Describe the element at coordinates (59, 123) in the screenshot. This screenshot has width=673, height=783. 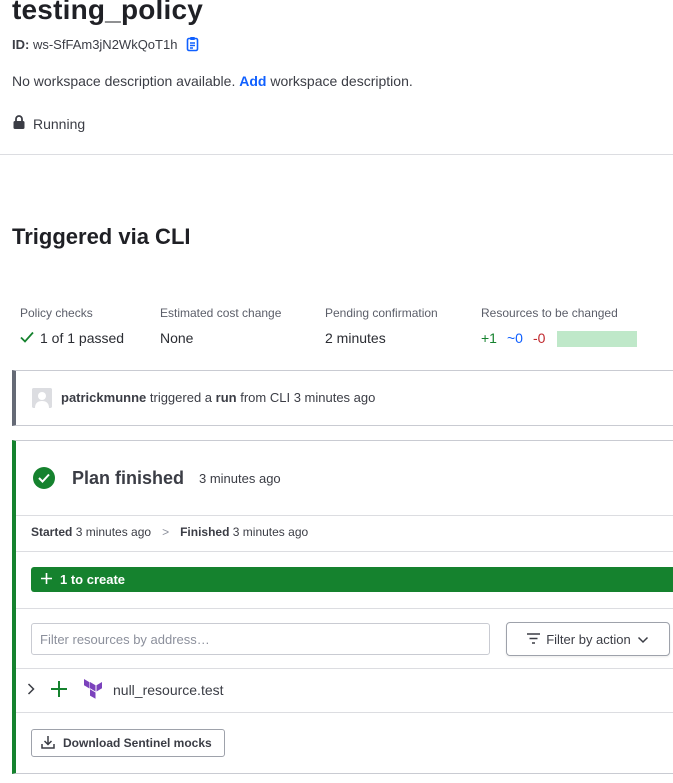
I see `status-text: Running` at that location.